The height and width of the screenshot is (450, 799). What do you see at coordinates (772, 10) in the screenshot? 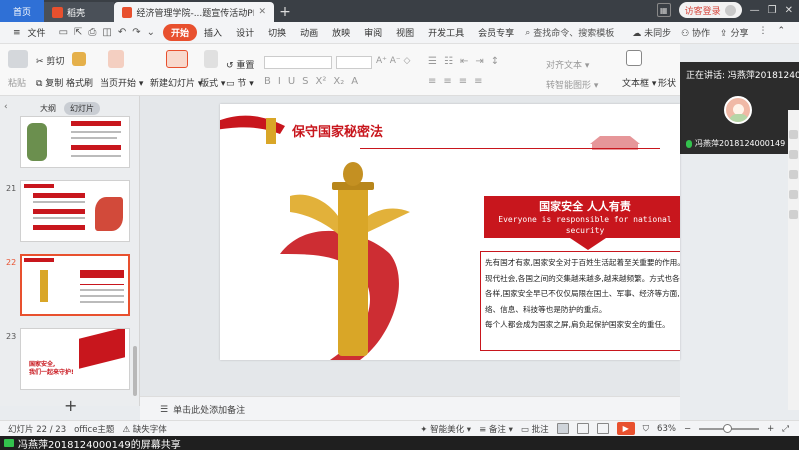
I see `restore-icon: ❐` at bounding box center [772, 10].